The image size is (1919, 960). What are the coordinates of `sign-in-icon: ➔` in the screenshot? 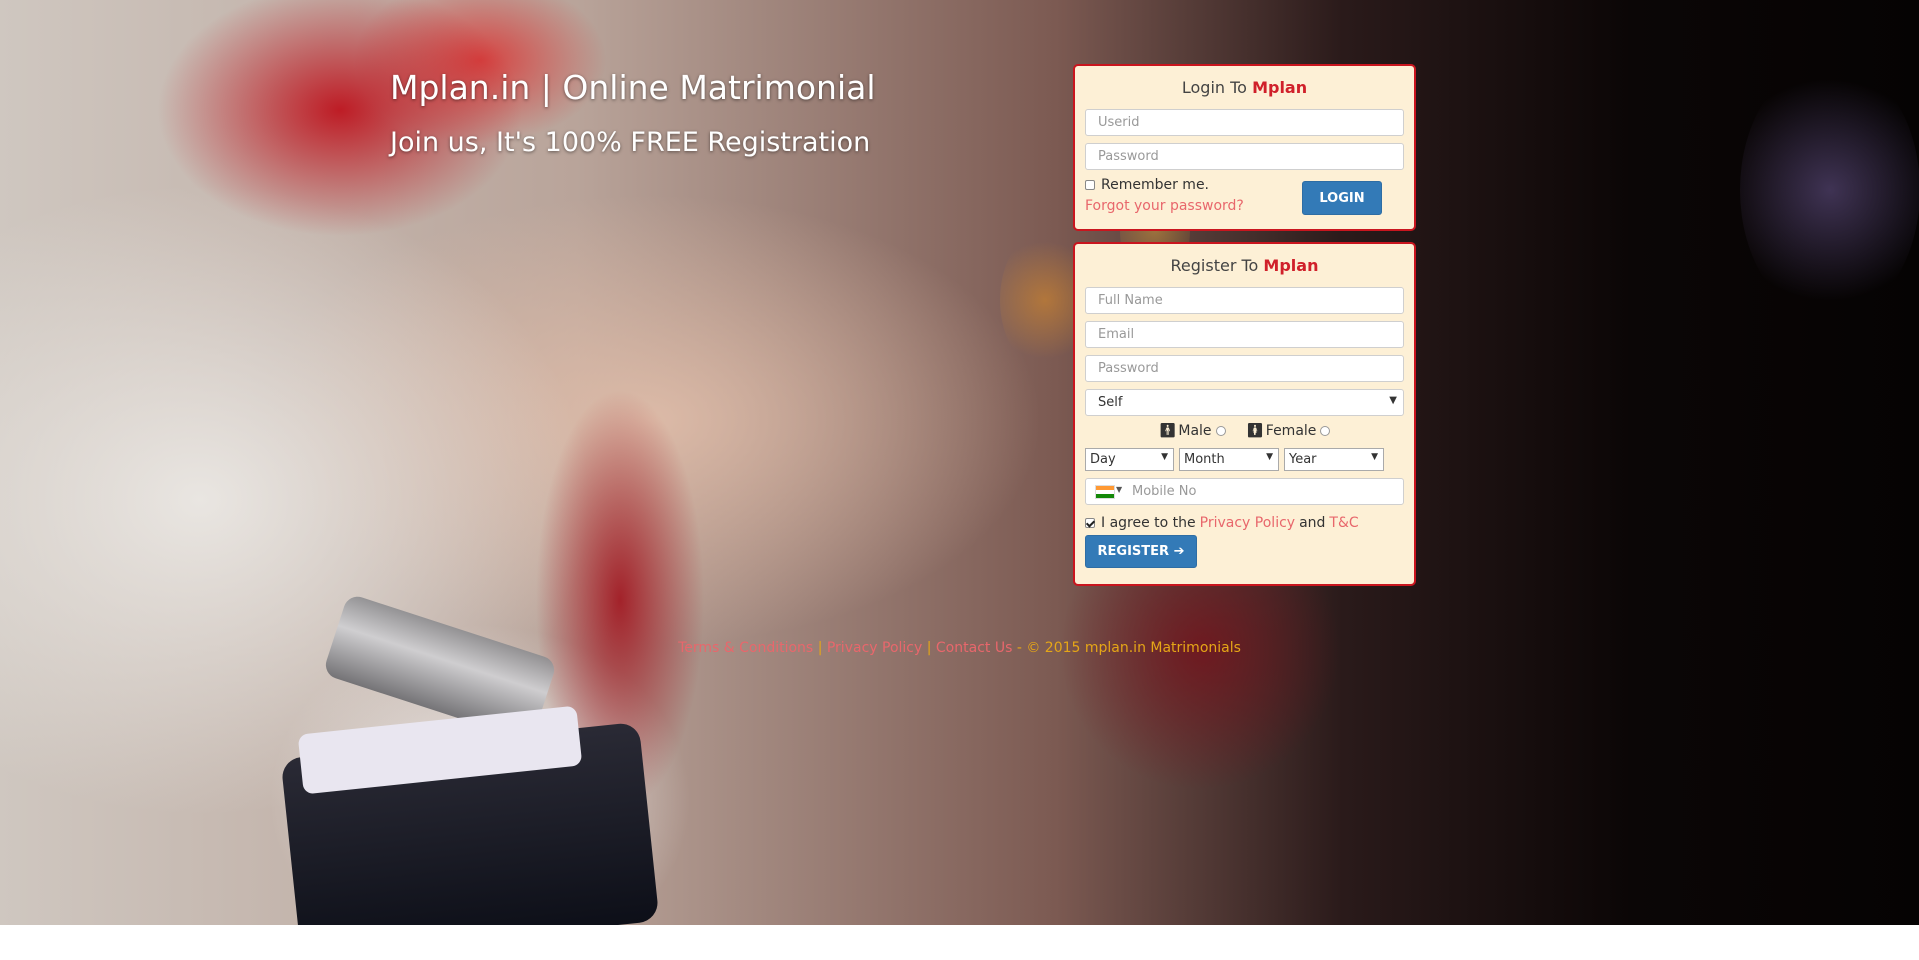 It's located at (1179, 551).